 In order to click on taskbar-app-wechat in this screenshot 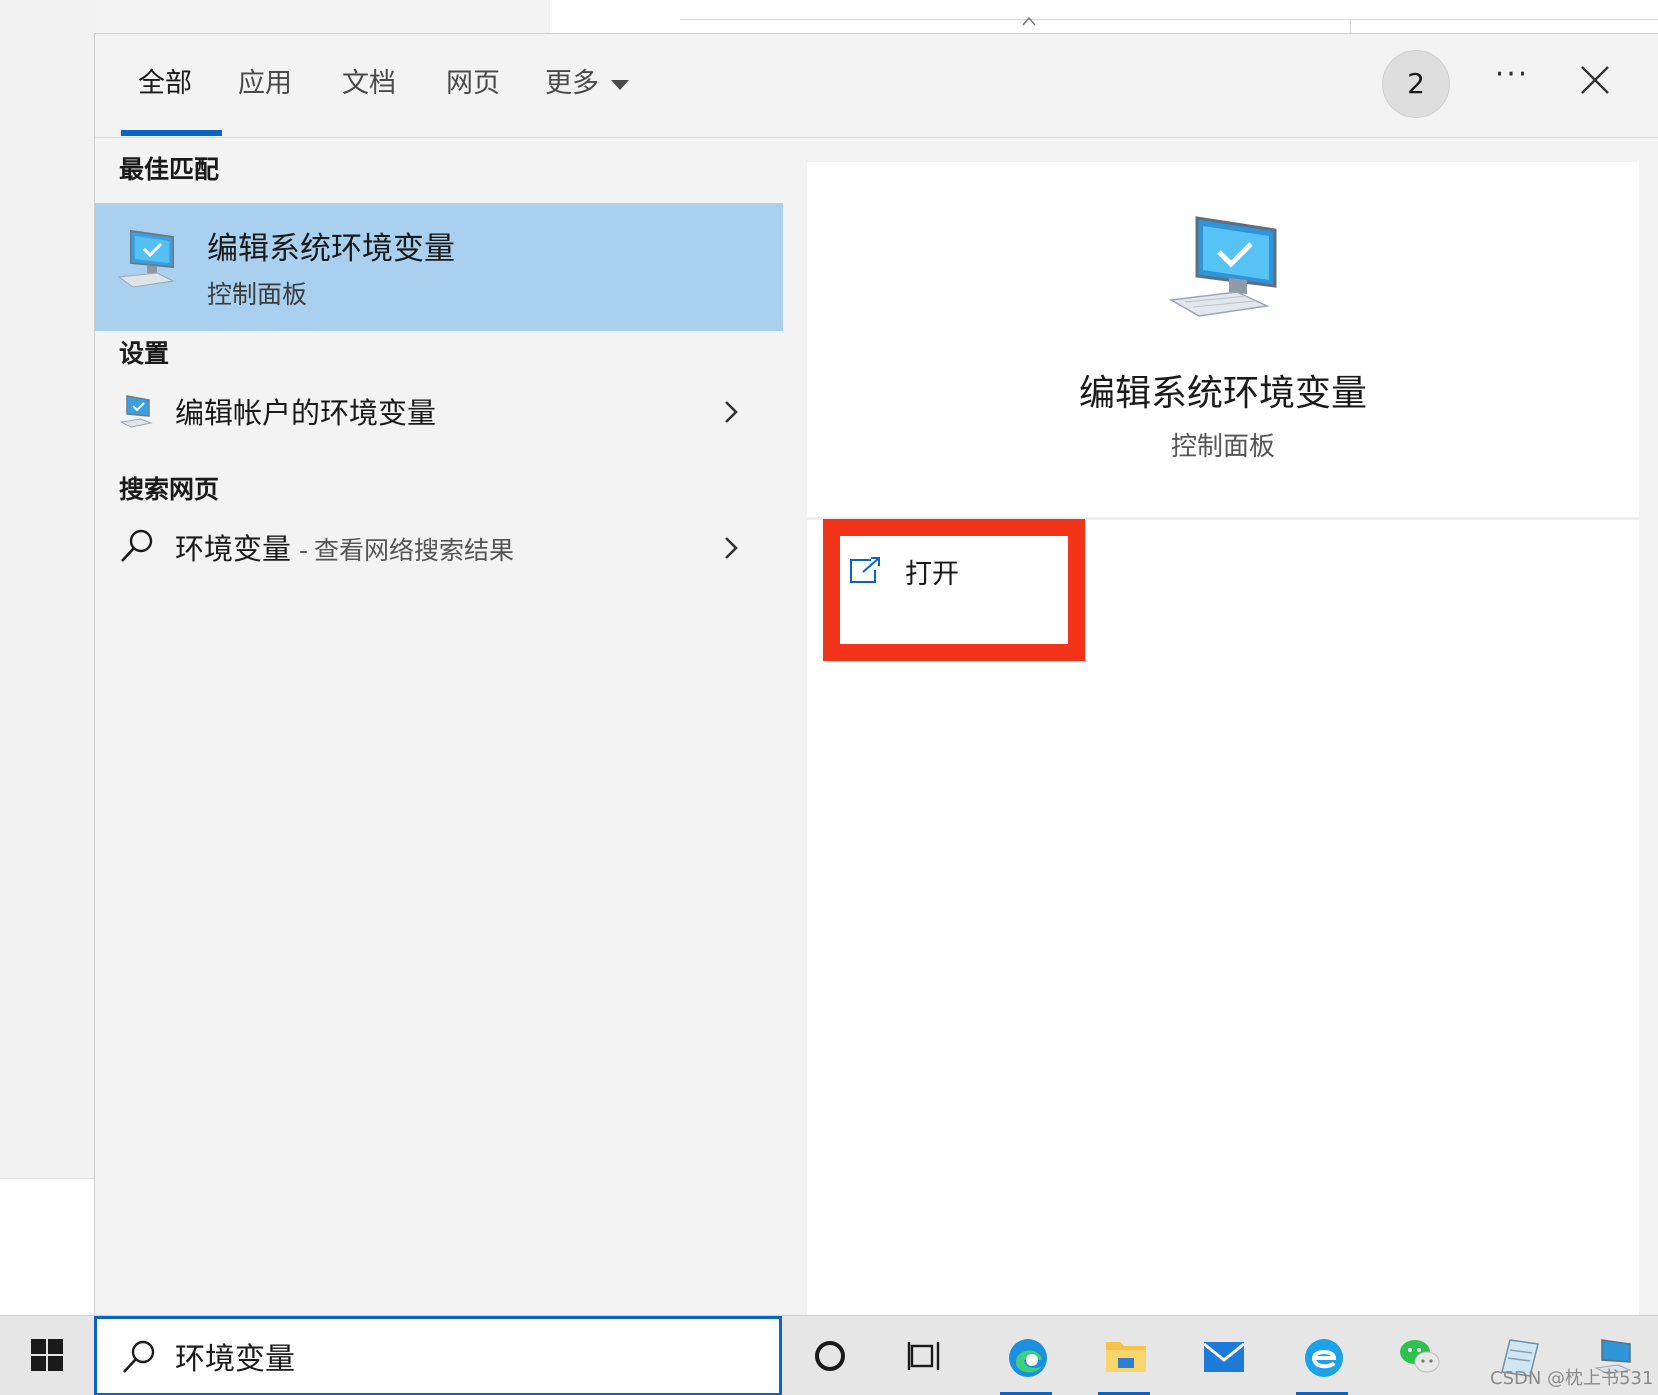, I will do `click(1418, 1356)`.